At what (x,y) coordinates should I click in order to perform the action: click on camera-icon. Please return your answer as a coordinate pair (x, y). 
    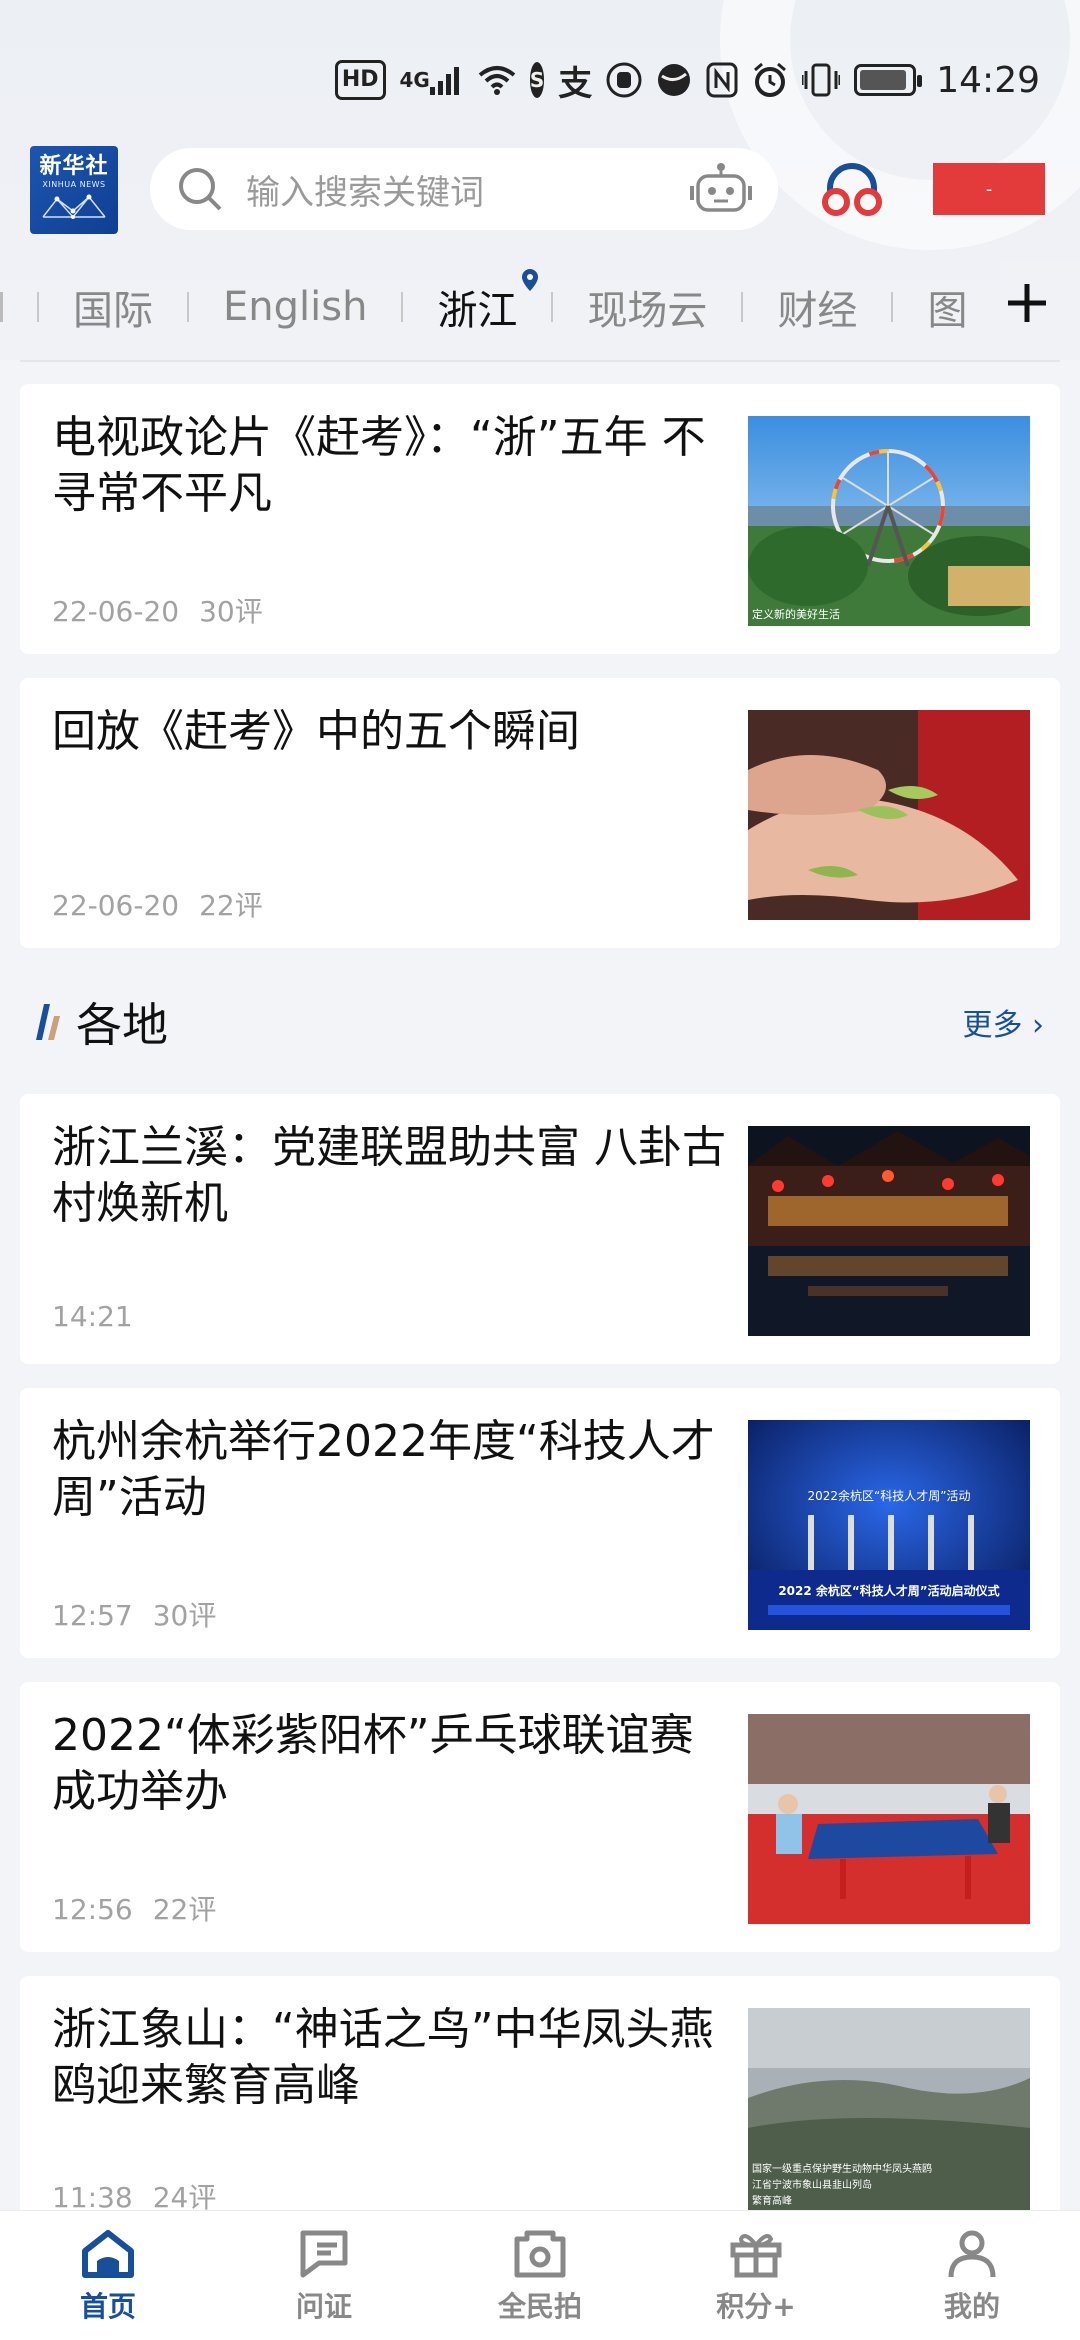
    Looking at the image, I should click on (540, 2254).